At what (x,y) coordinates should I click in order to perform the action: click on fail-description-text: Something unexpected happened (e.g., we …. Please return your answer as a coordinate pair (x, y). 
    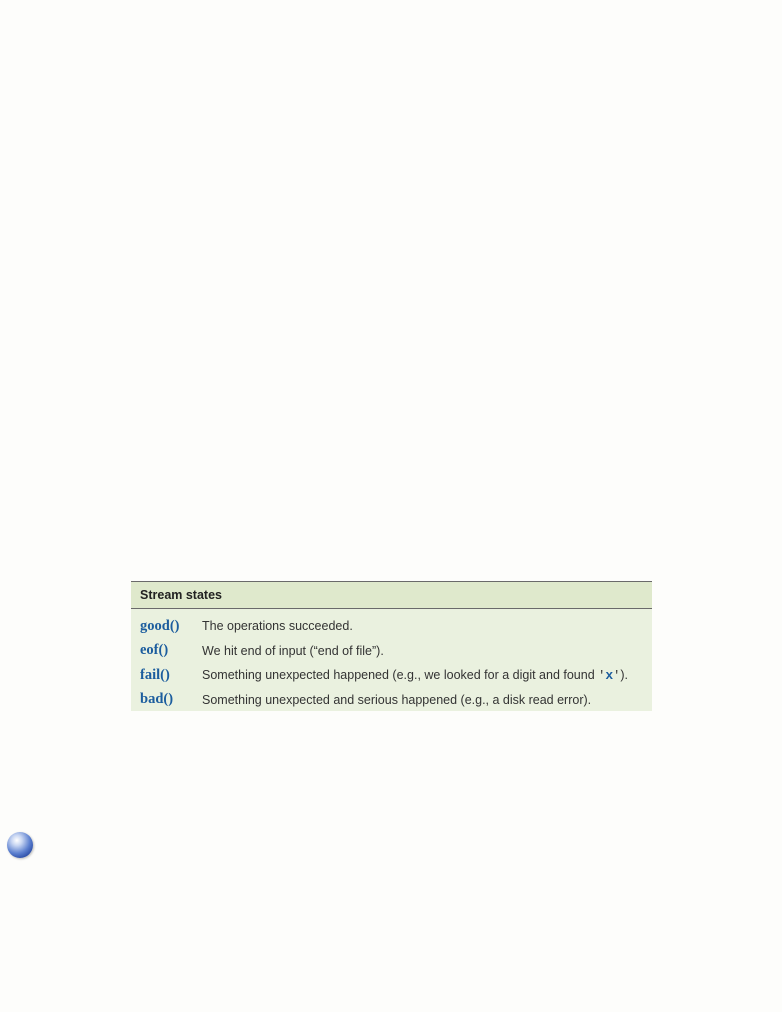
    Looking at the image, I should click on (400, 674).